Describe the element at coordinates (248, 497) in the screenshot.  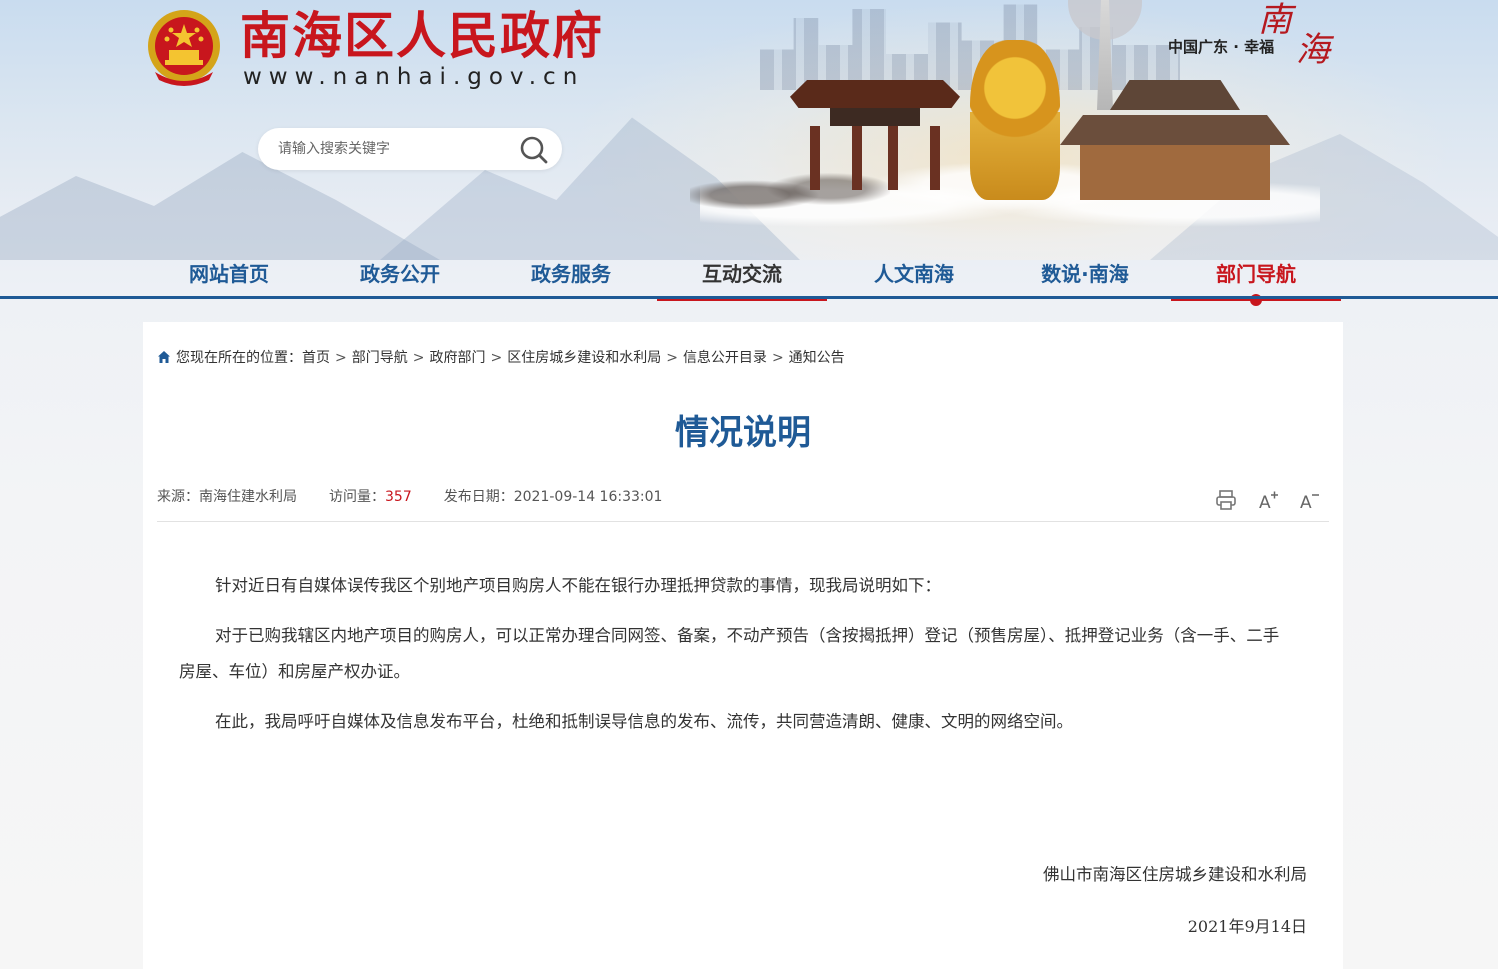
I see `source-value: 南海住建水利局` at that location.